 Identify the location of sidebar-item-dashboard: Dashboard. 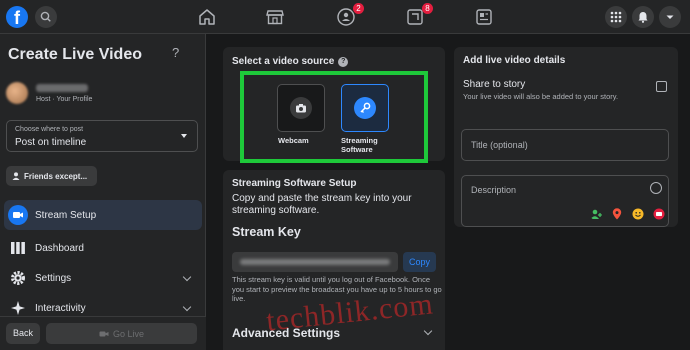
(103, 248).